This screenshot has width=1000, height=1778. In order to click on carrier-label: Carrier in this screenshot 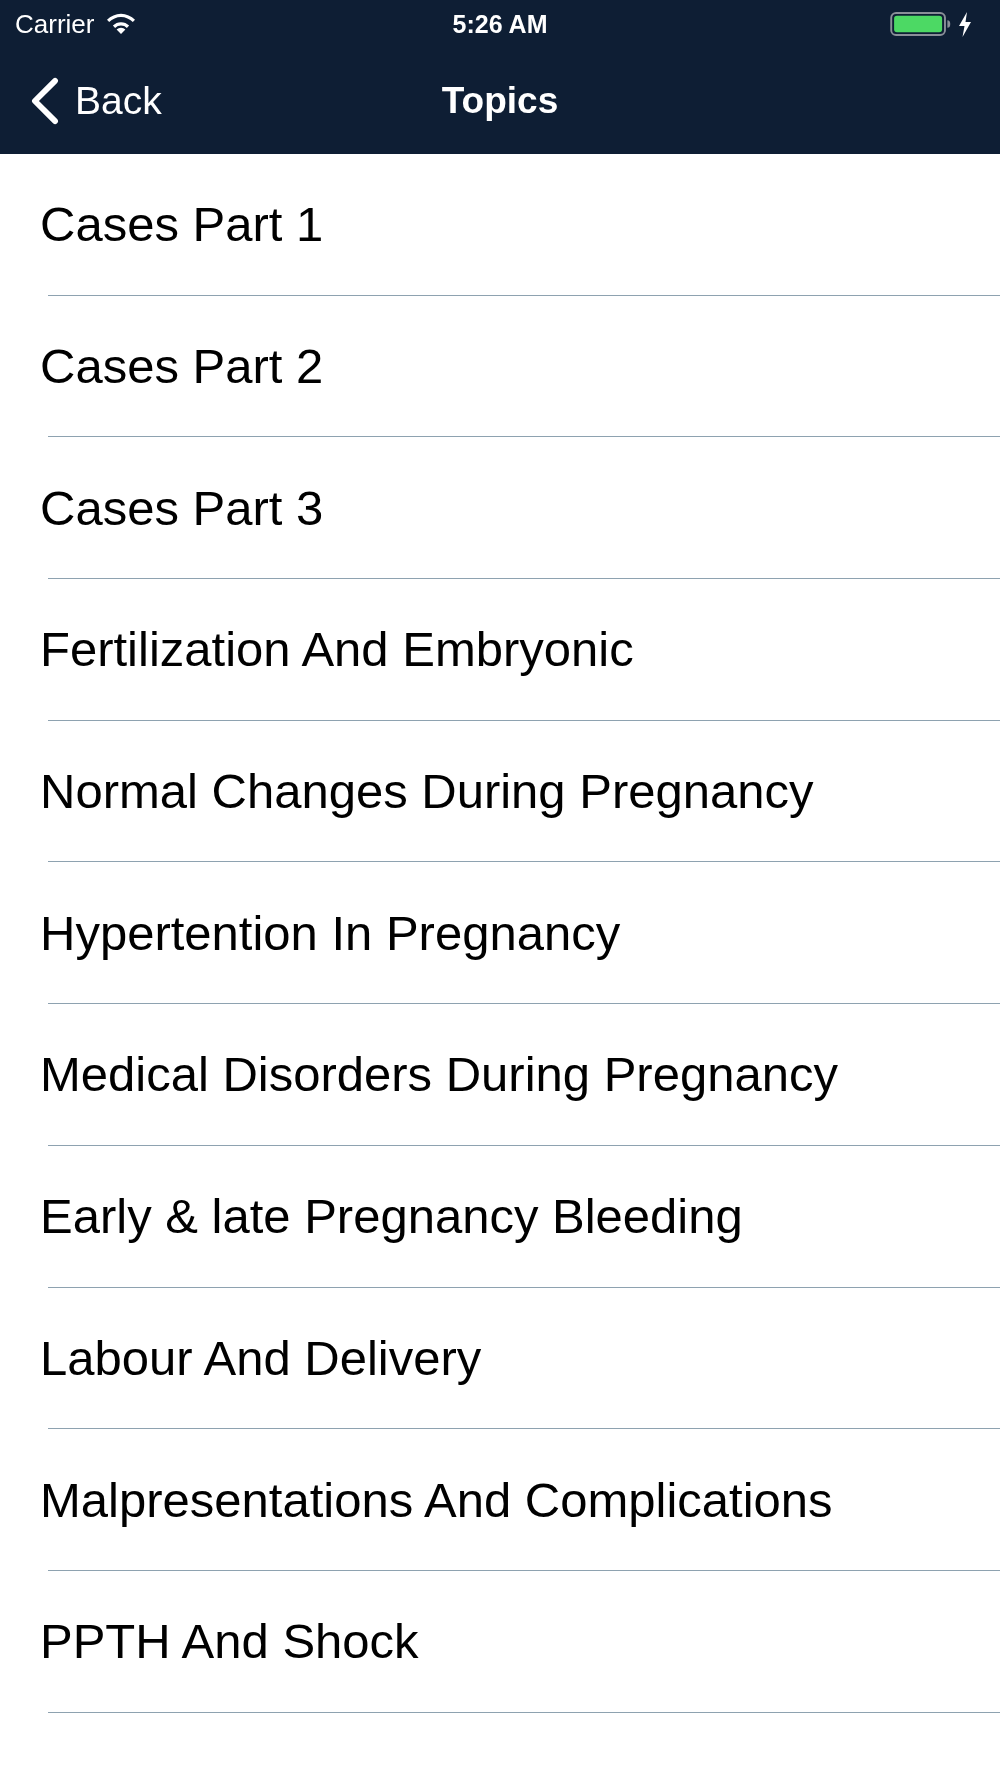, I will do `click(55, 24)`.